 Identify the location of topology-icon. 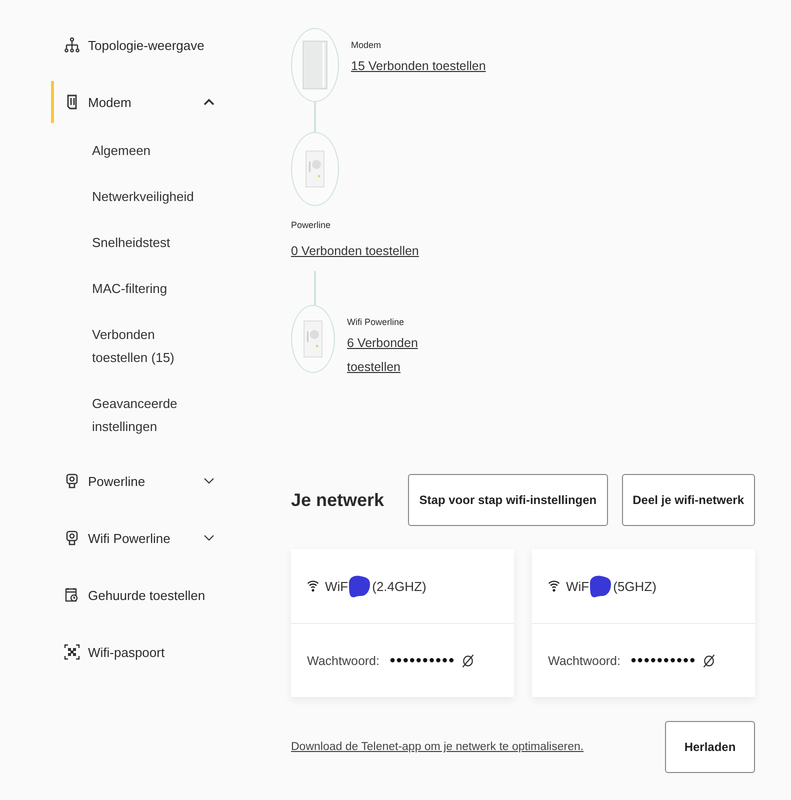
(72, 45).